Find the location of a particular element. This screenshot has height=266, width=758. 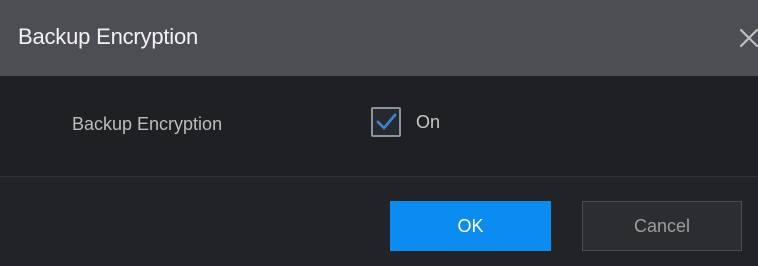

close-icon is located at coordinates (748, 38).